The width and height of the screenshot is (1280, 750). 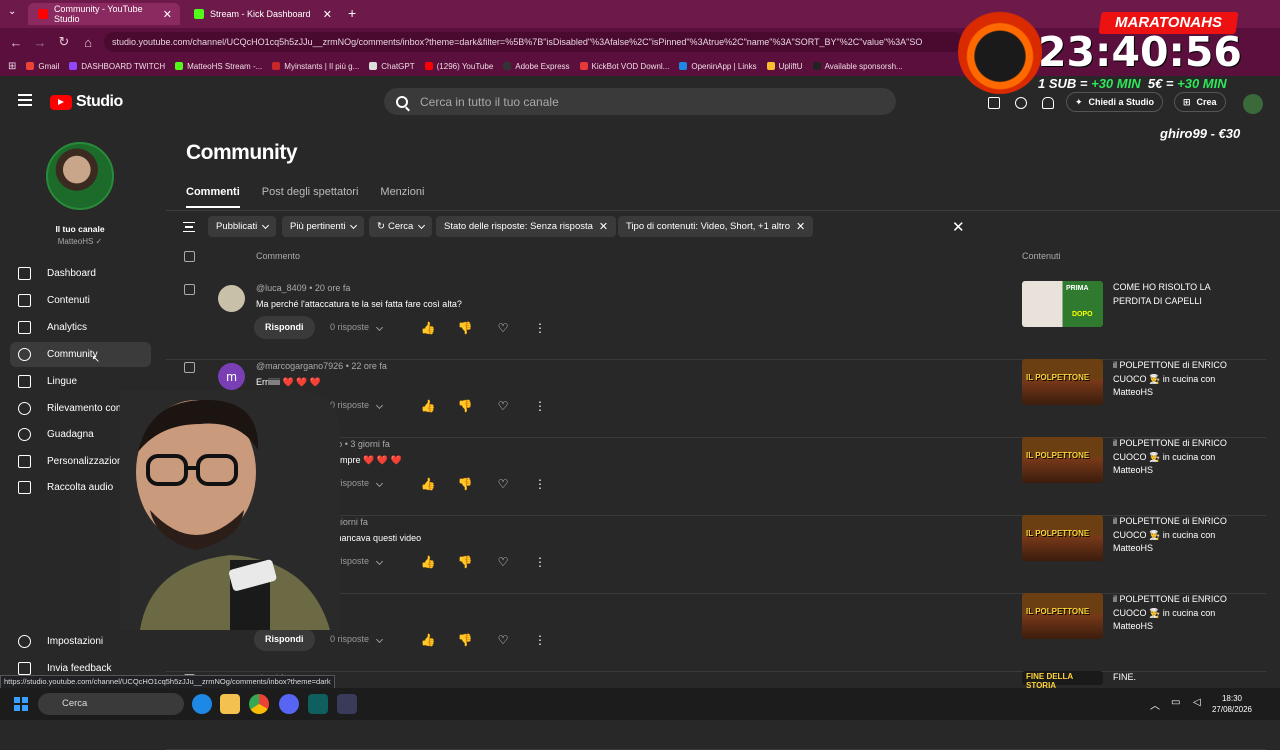 I want to click on search-input, so click(x=640, y=101).